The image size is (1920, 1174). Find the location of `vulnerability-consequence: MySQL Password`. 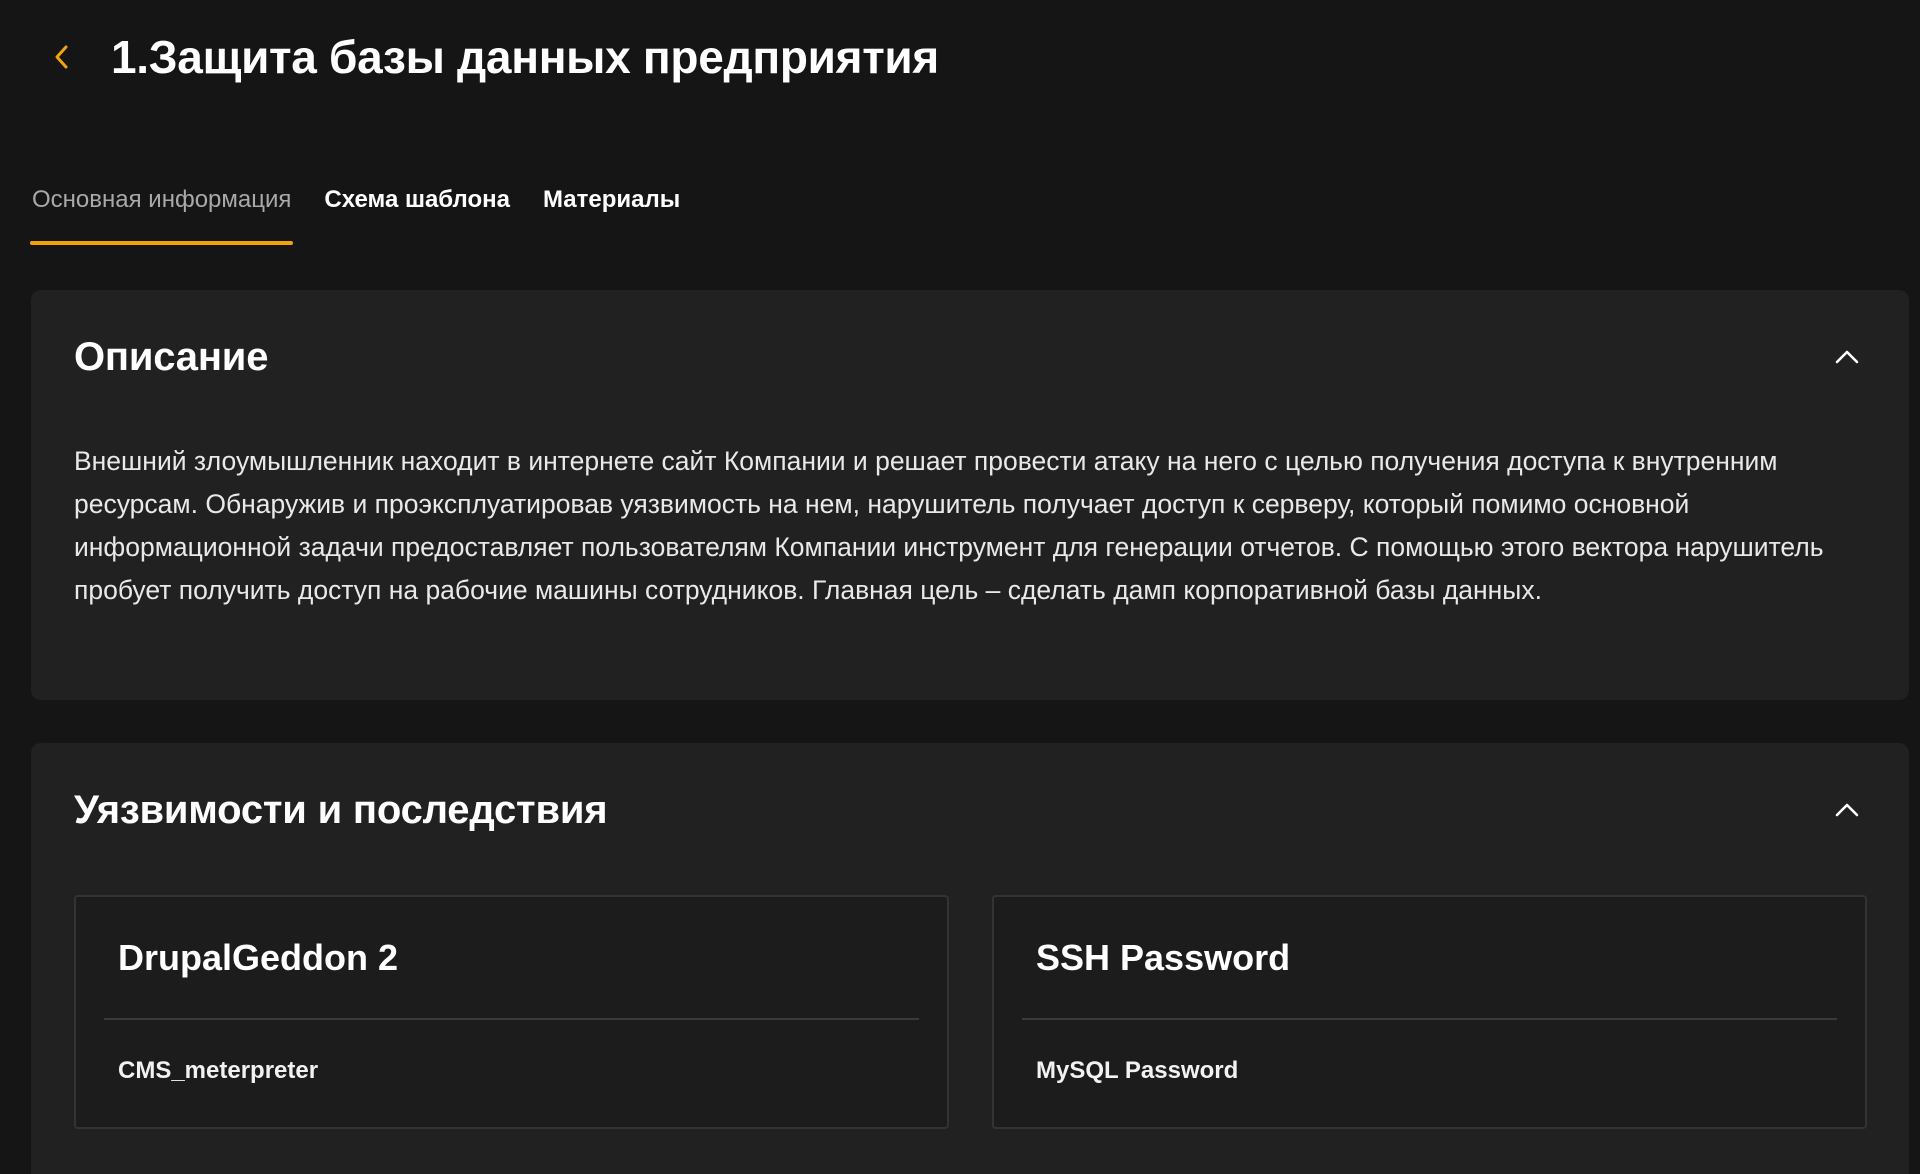

vulnerability-consequence: MySQL Password is located at coordinates (1137, 1070).